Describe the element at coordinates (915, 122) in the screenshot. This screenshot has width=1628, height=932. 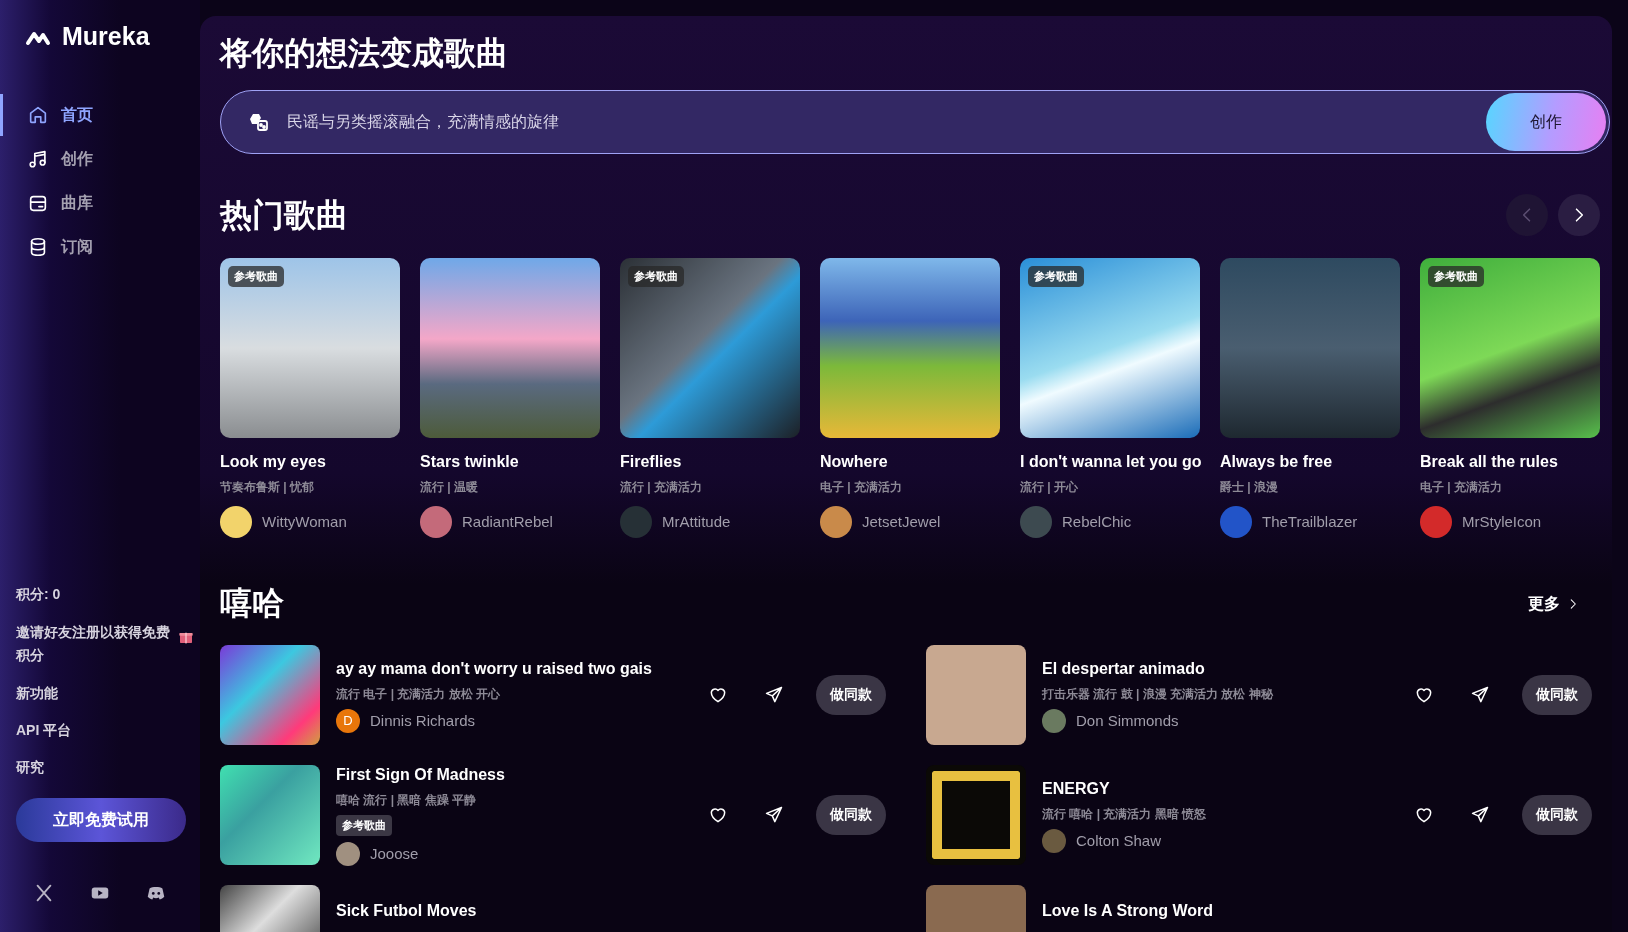
I see `prompt-field: 民谣与另类摇滚融合，充满情感的旋律 创作` at that location.